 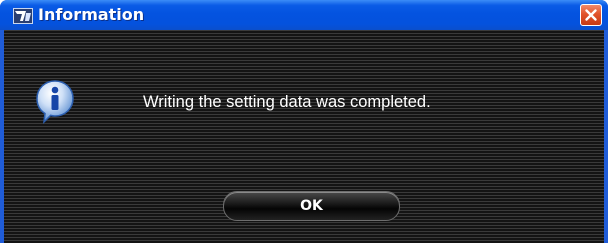 I want to click on app-logo-icon, so click(x=23, y=16).